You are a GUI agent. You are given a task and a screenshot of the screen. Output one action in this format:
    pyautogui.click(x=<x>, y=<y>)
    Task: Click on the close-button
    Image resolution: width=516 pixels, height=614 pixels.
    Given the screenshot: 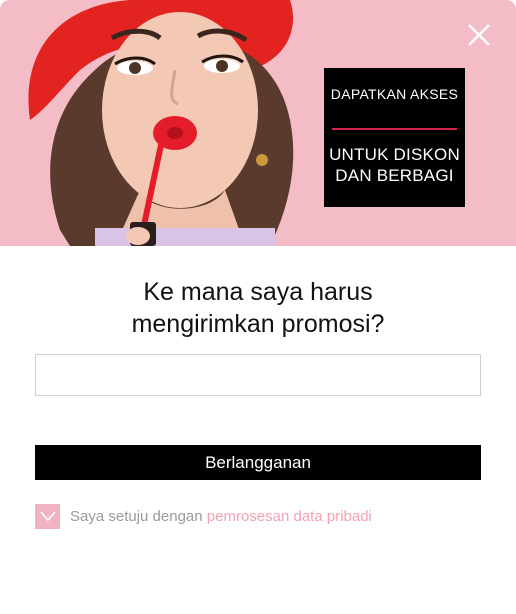 What is the action you would take?
    pyautogui.click(x=479, y=35)
    